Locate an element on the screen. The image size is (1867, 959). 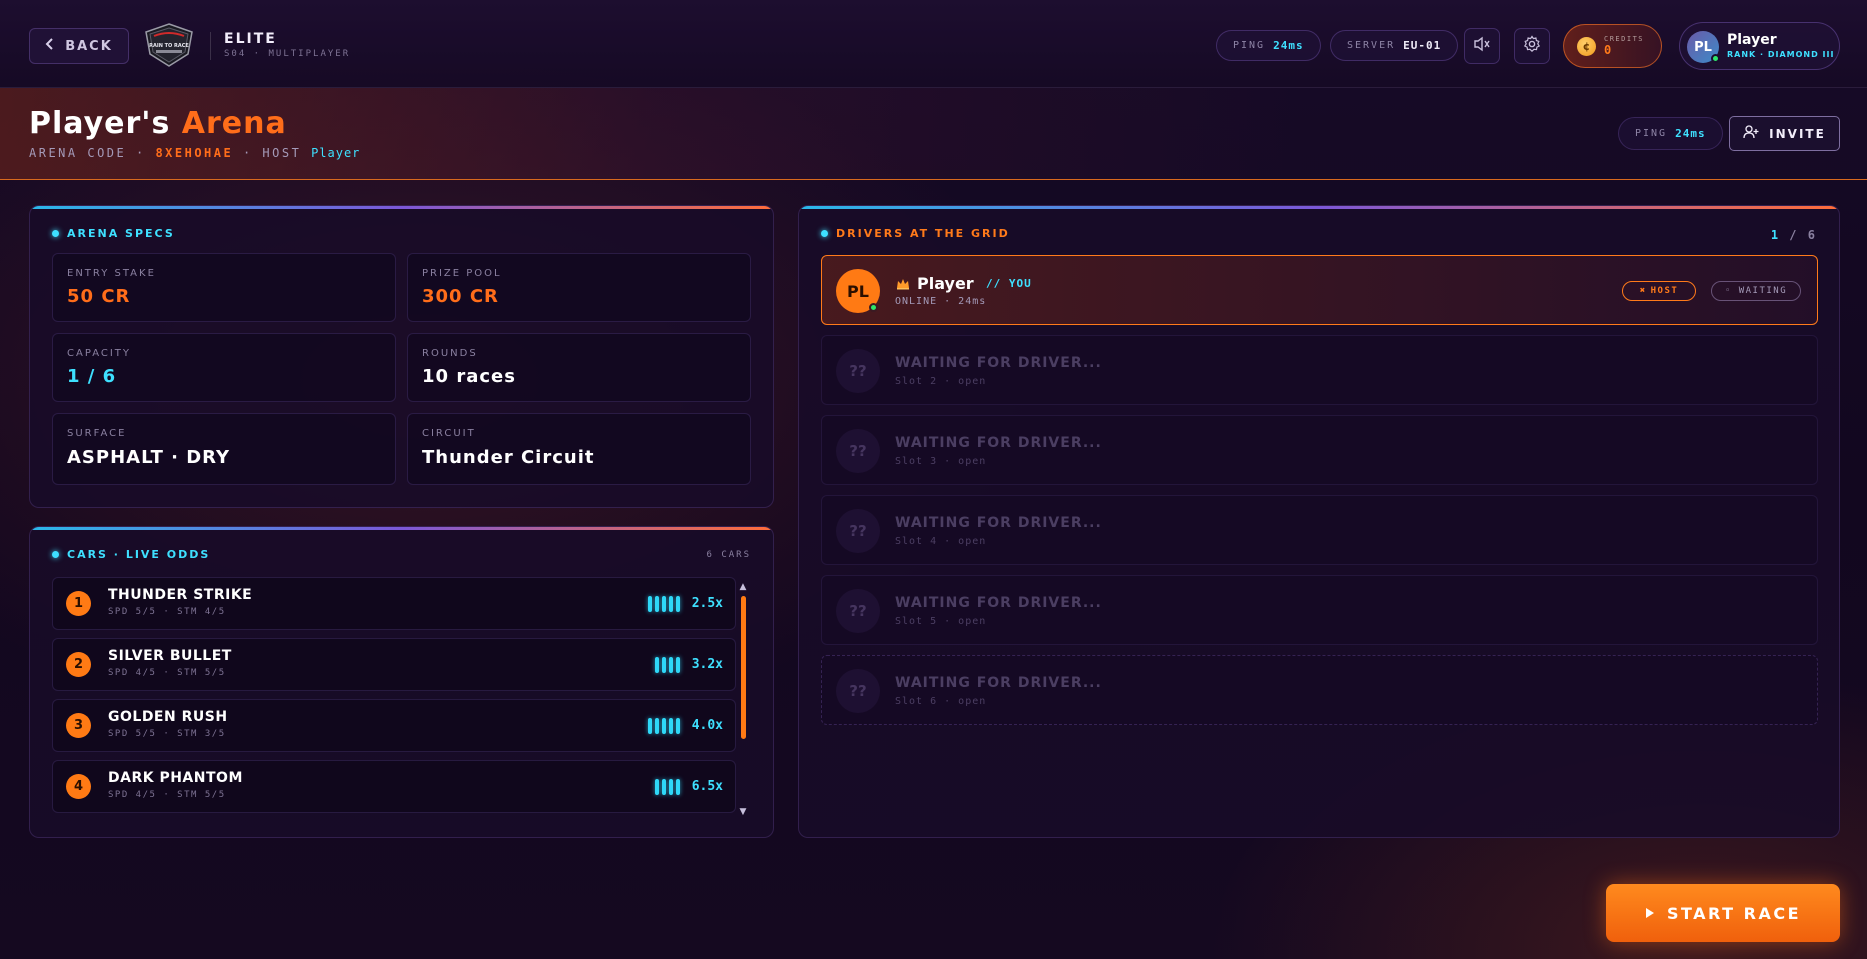
mute-icon is located at coordinates (1482, 46).